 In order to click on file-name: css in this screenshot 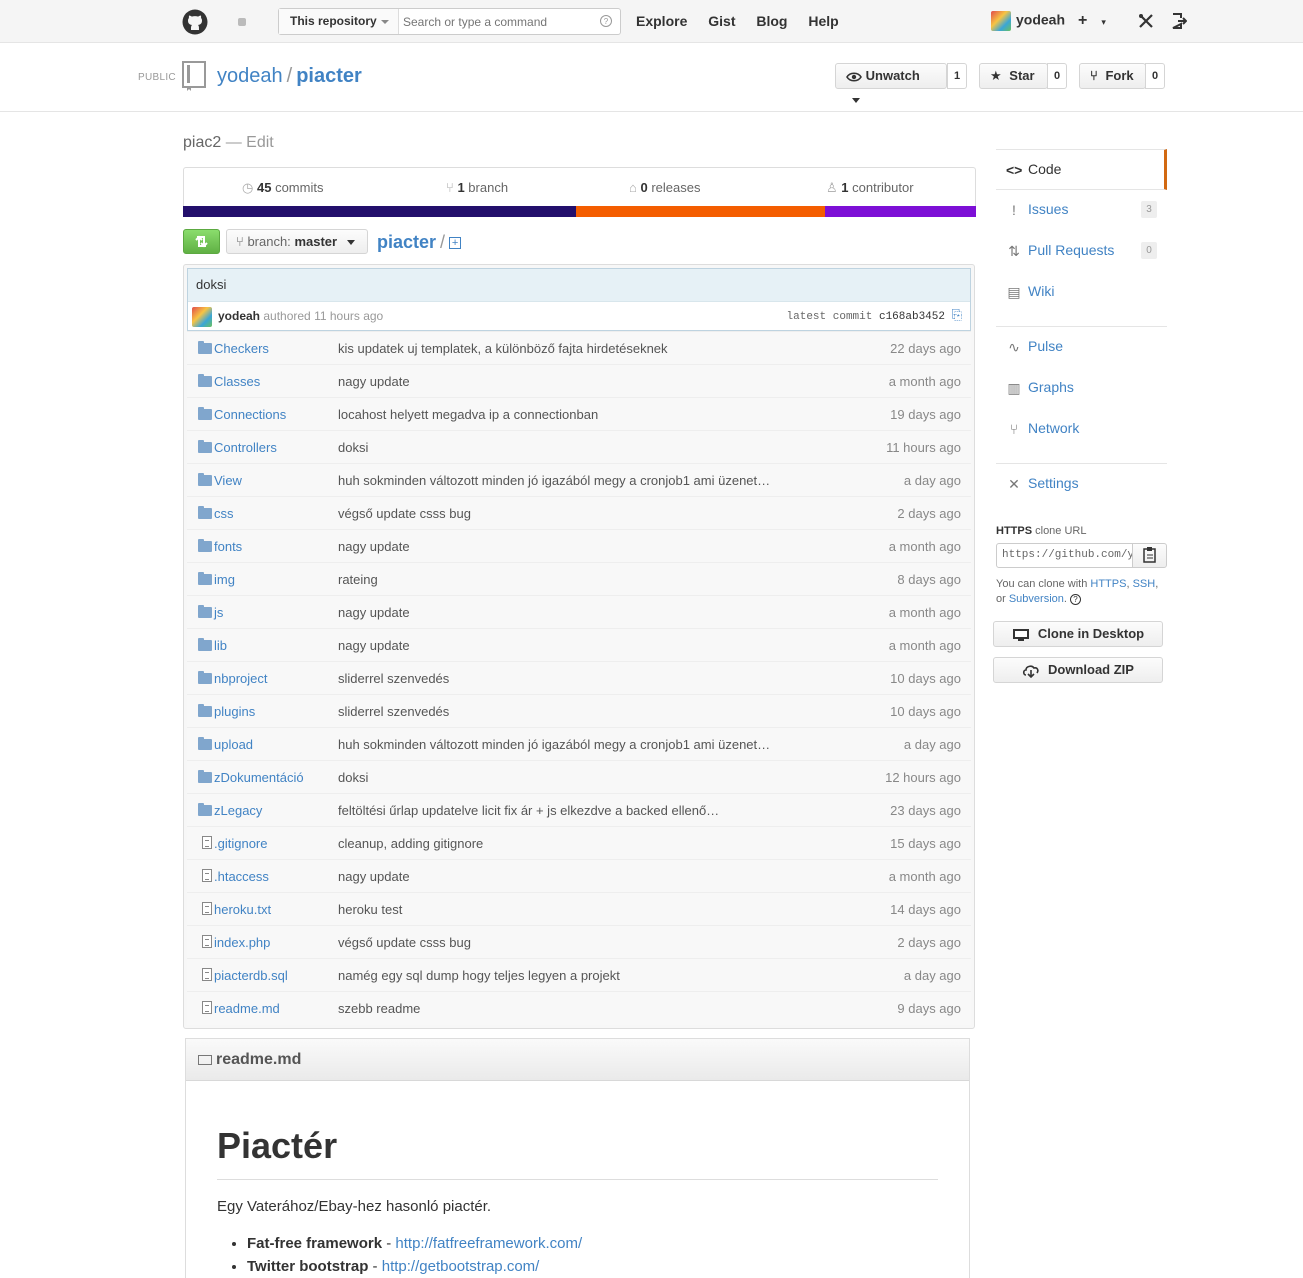, I will do `click(276, 513)`.